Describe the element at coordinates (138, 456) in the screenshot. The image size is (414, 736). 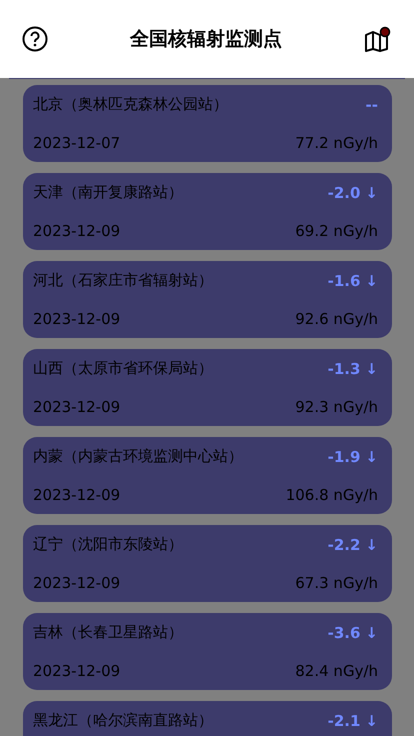
I see `station-name: 内蒙（内蒙古环境监测中心站）` at that location.